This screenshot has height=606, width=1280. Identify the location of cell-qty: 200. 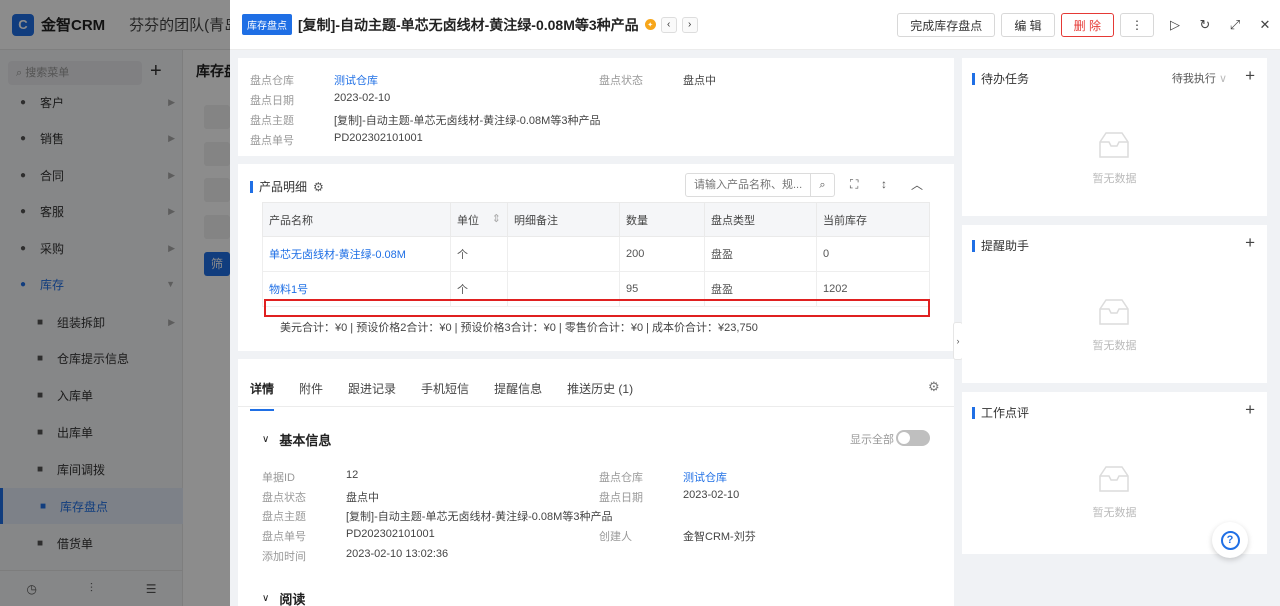
(662, 254).